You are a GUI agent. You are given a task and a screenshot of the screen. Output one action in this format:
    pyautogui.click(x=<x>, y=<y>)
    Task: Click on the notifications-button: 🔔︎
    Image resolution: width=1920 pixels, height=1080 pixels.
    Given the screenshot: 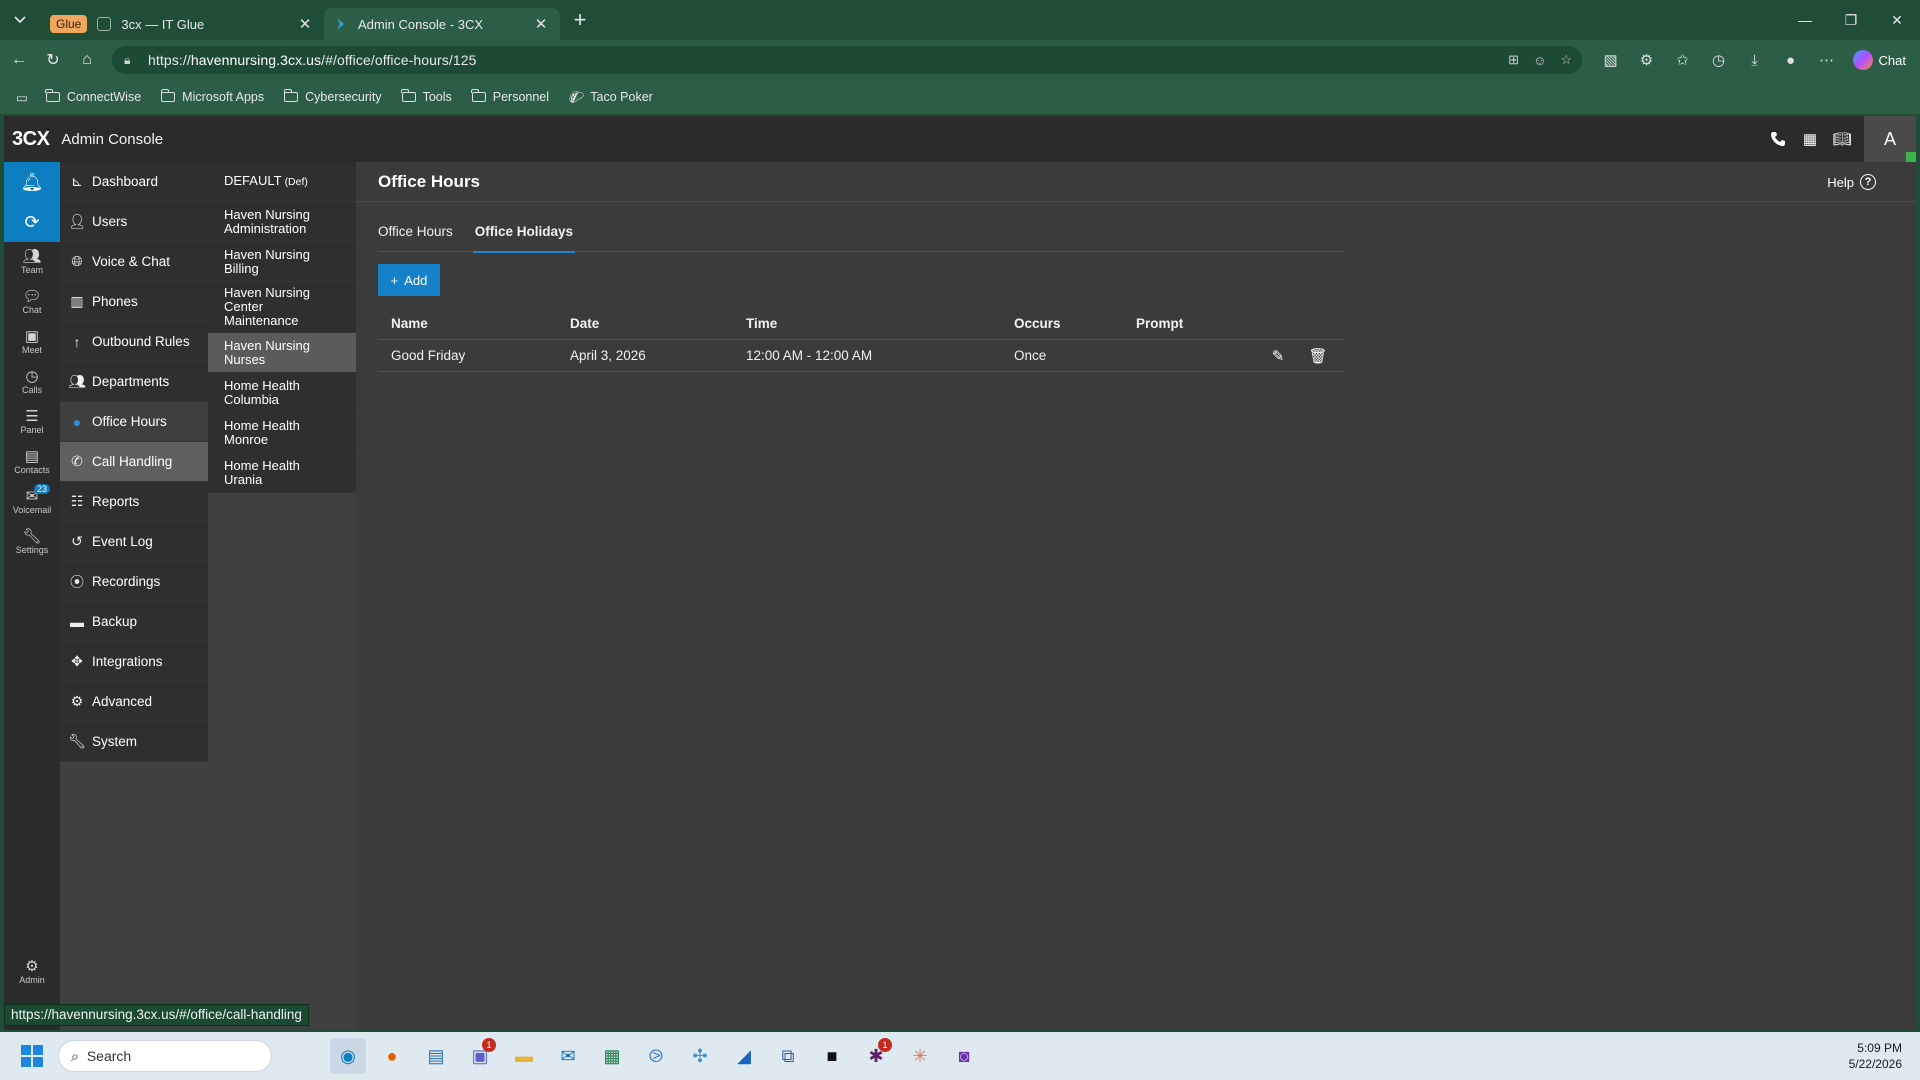 What is the action you would take?
    pyautogui.click(x=32, y=182)
    